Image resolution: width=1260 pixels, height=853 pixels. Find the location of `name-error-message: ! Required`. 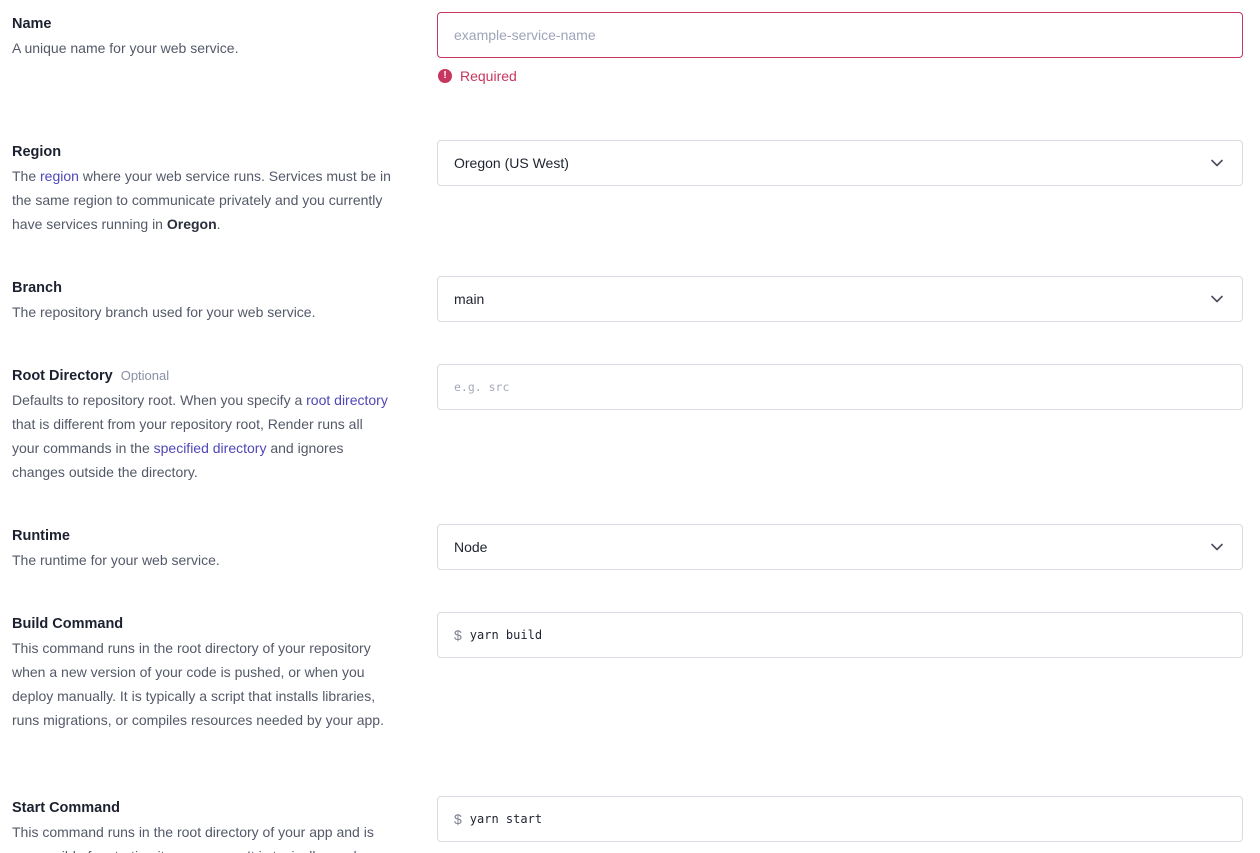

name-error-message: ! Required is located at coordinates (477, 76).